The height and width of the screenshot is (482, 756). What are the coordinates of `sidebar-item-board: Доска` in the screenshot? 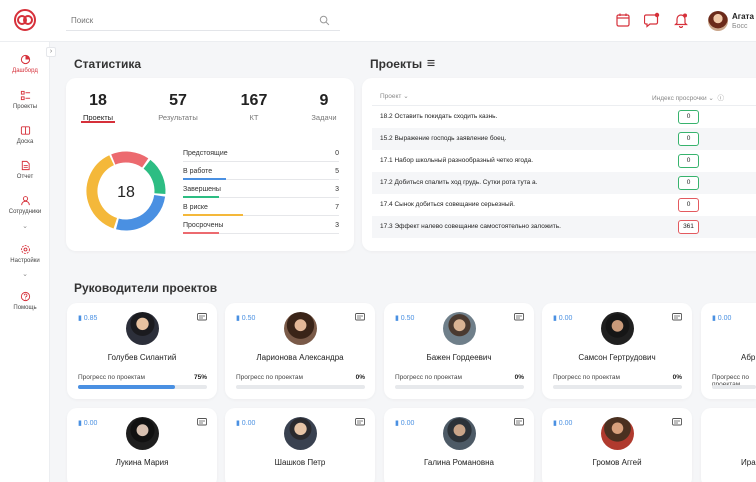 It's located at (25, 135).